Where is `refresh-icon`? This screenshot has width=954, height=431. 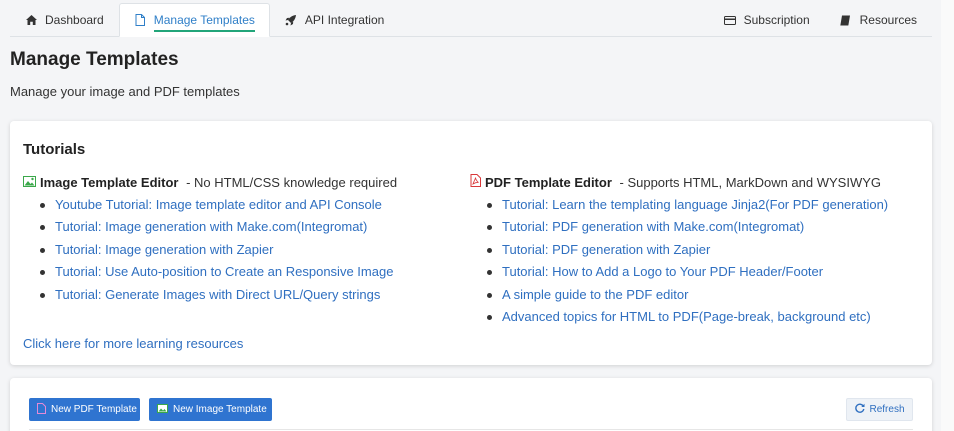 refresh-icon is located at coordinates (859, 409).